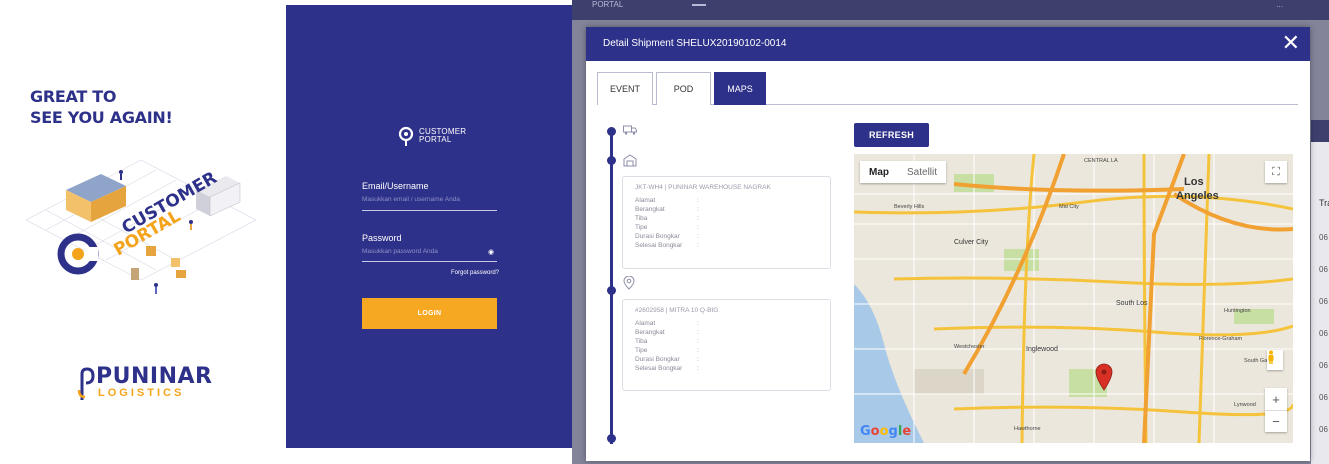 The image size is (1329, 464). I want to click on destination-field: Selesai Bongkar:, so click(732, 369).